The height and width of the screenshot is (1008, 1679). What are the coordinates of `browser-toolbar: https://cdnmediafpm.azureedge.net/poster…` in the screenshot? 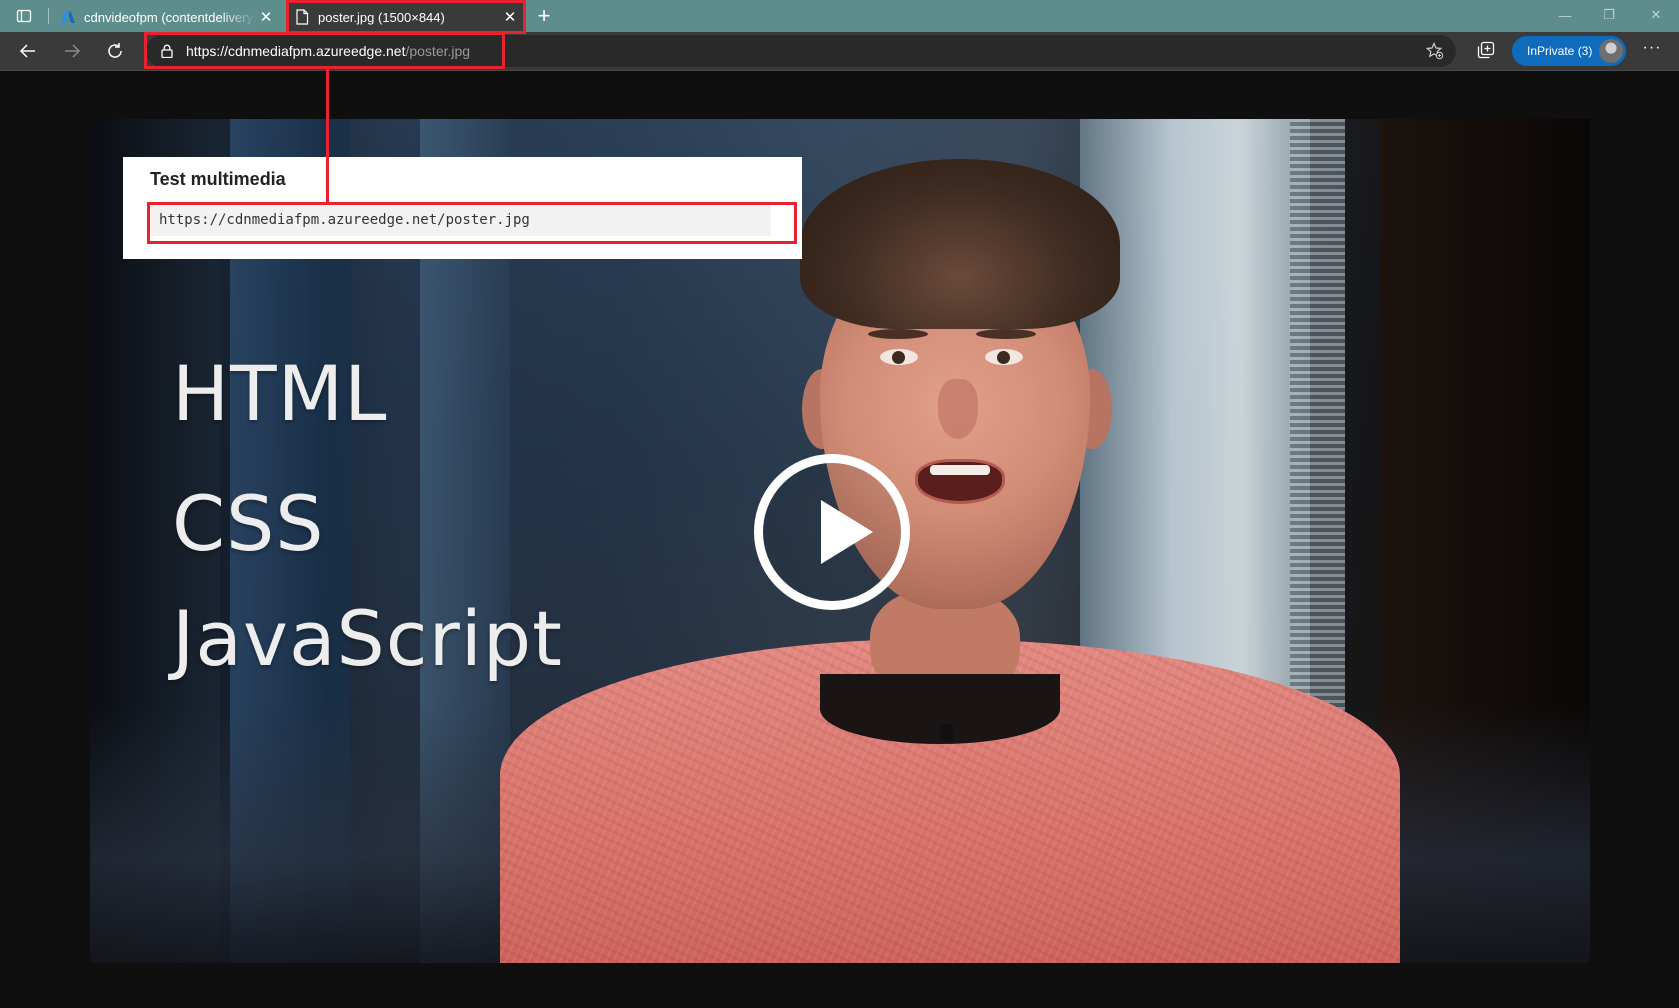 It's located at (839, 51).